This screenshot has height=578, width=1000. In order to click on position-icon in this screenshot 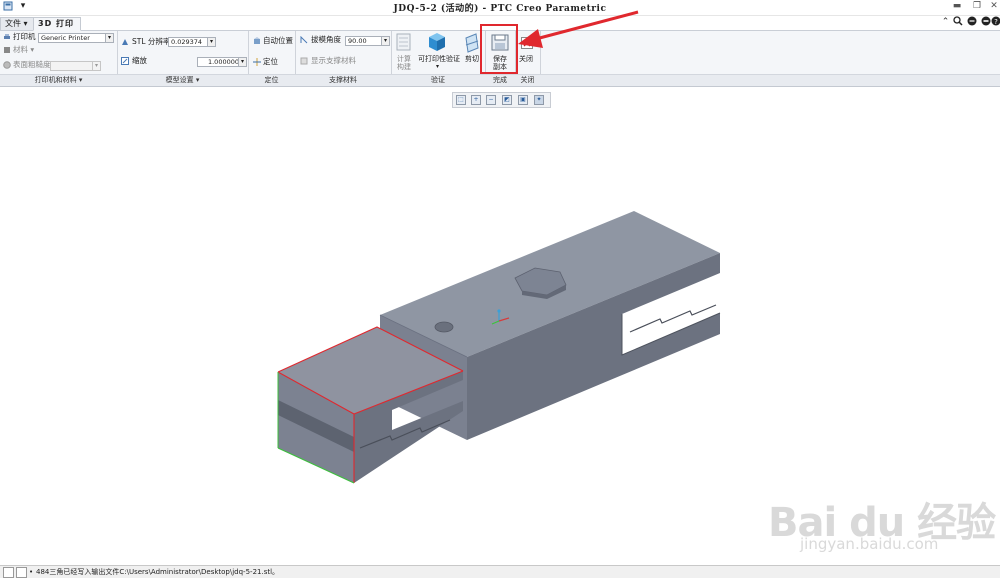, I will do `click(257, 62)`.